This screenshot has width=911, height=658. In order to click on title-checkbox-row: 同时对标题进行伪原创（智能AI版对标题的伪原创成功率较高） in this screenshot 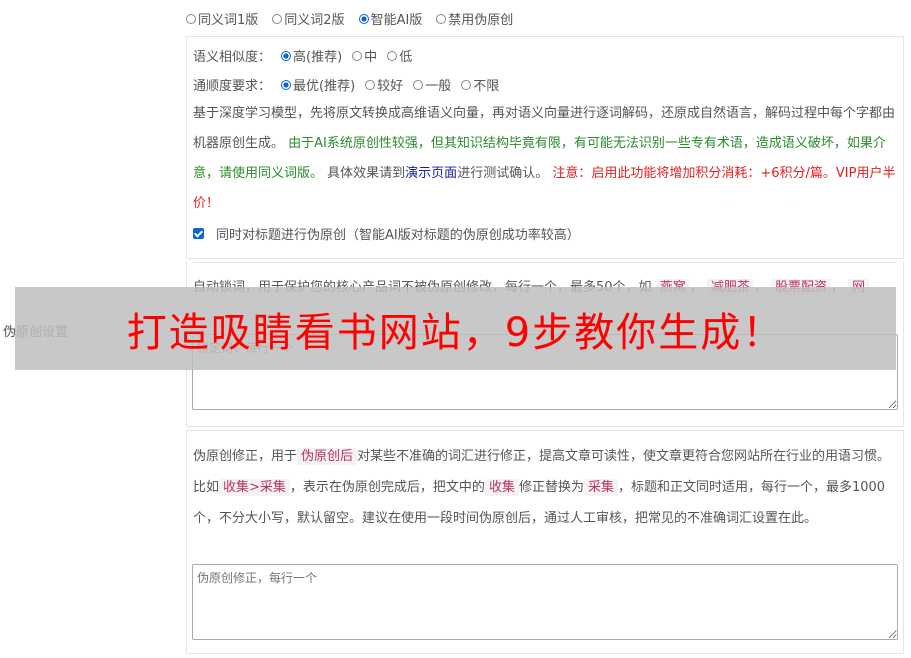, I will do `click(545, 233)`.